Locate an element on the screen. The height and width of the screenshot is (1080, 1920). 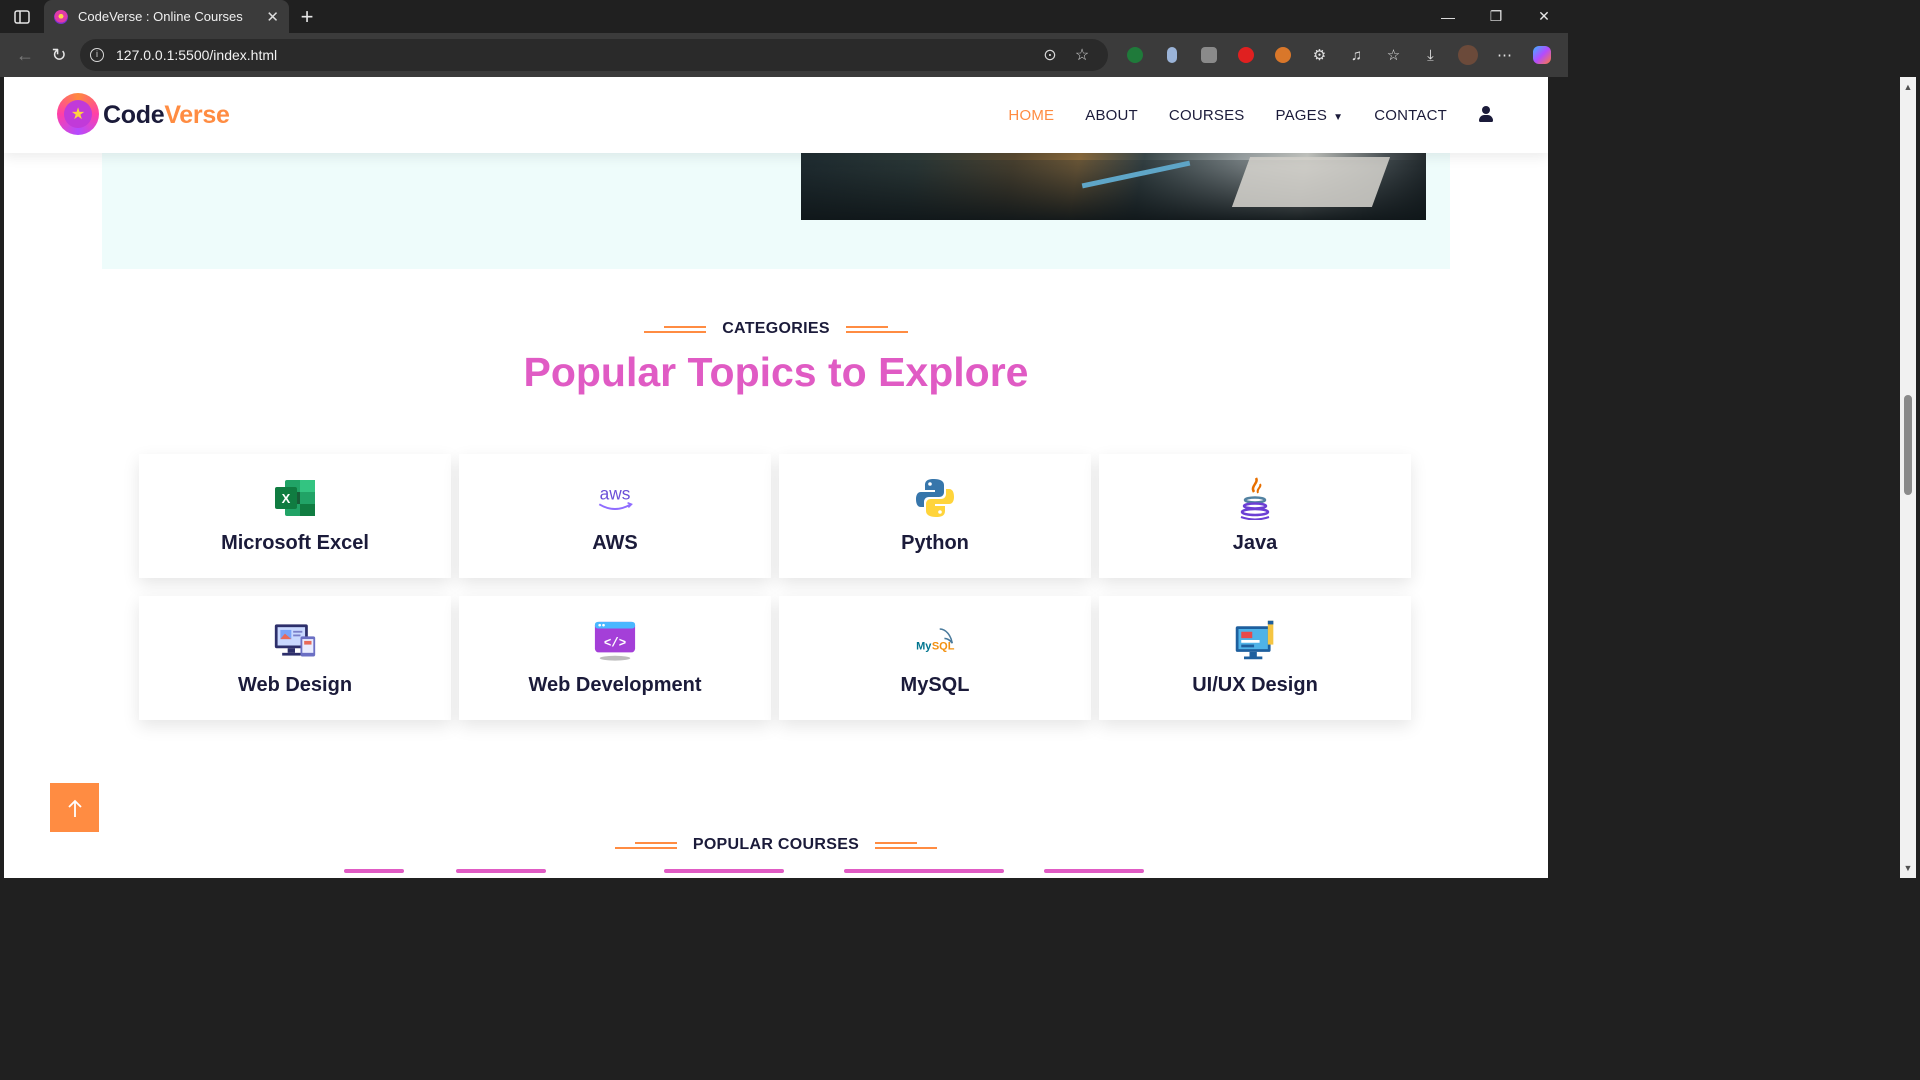
category-card-java: Java is located at coordinates (1255, 516).